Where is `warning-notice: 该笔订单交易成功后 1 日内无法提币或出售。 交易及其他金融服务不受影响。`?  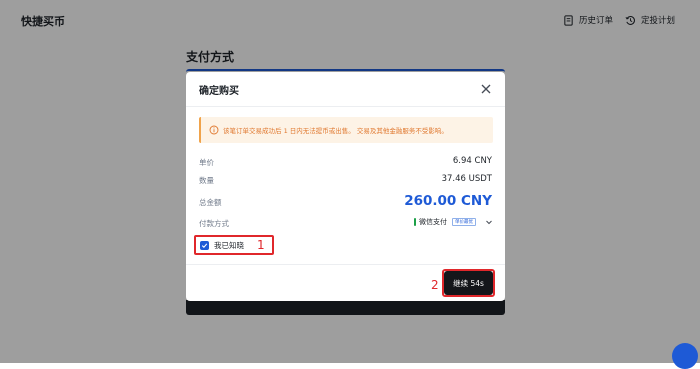
warning-notice: 该笔订单交易成功后 1 日内无法提币或出售。 交易及其他金融服务不受影响。 is located at coordinates (346, 130).